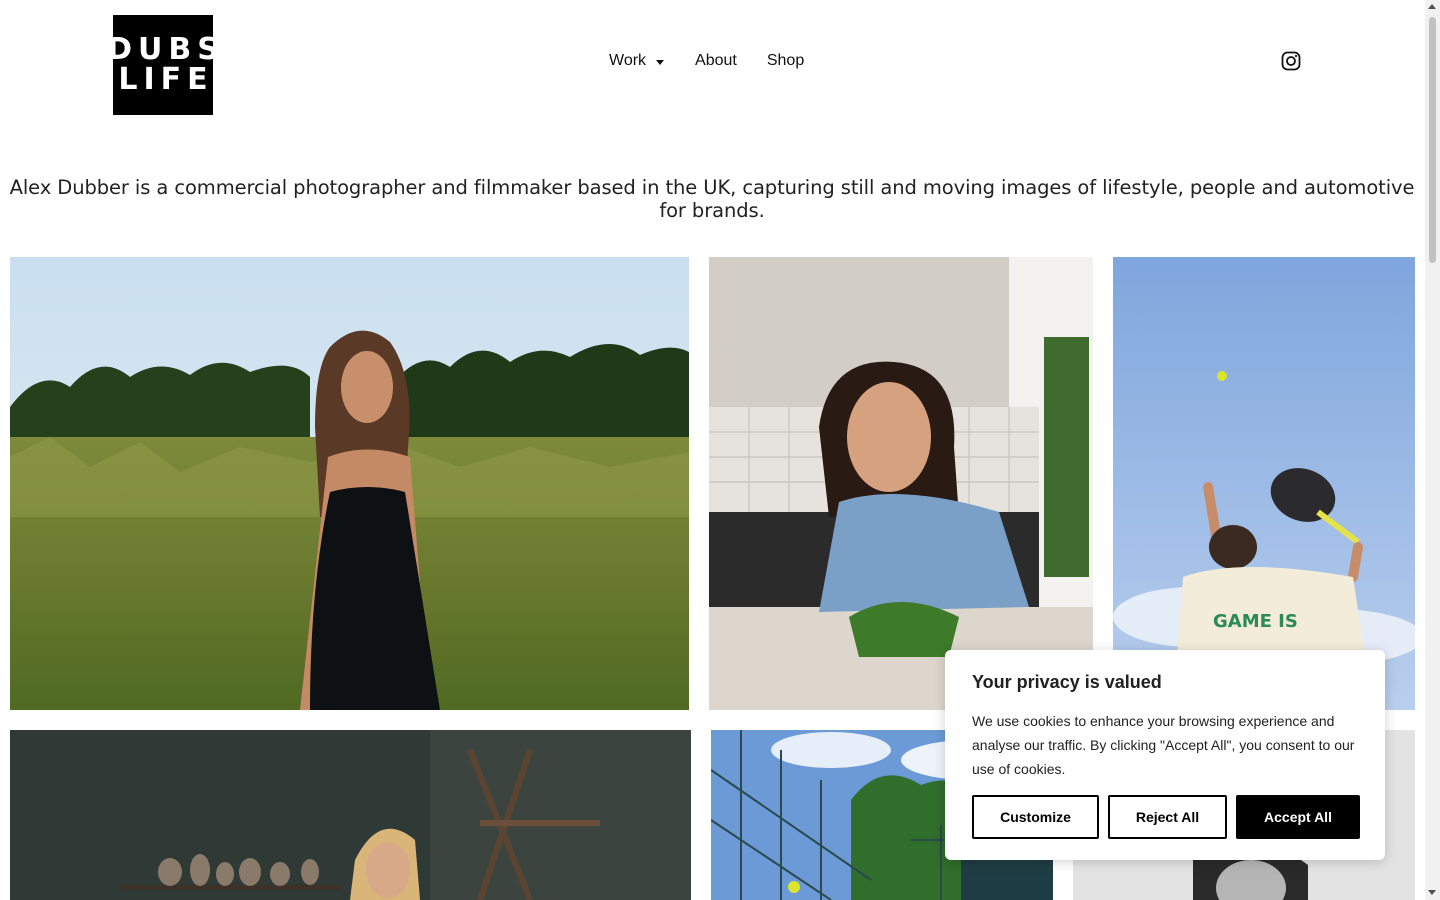  Describe the element at coordinates (785, 61) in the screenshot. I see `nav-item-shop: Shop` at that location.